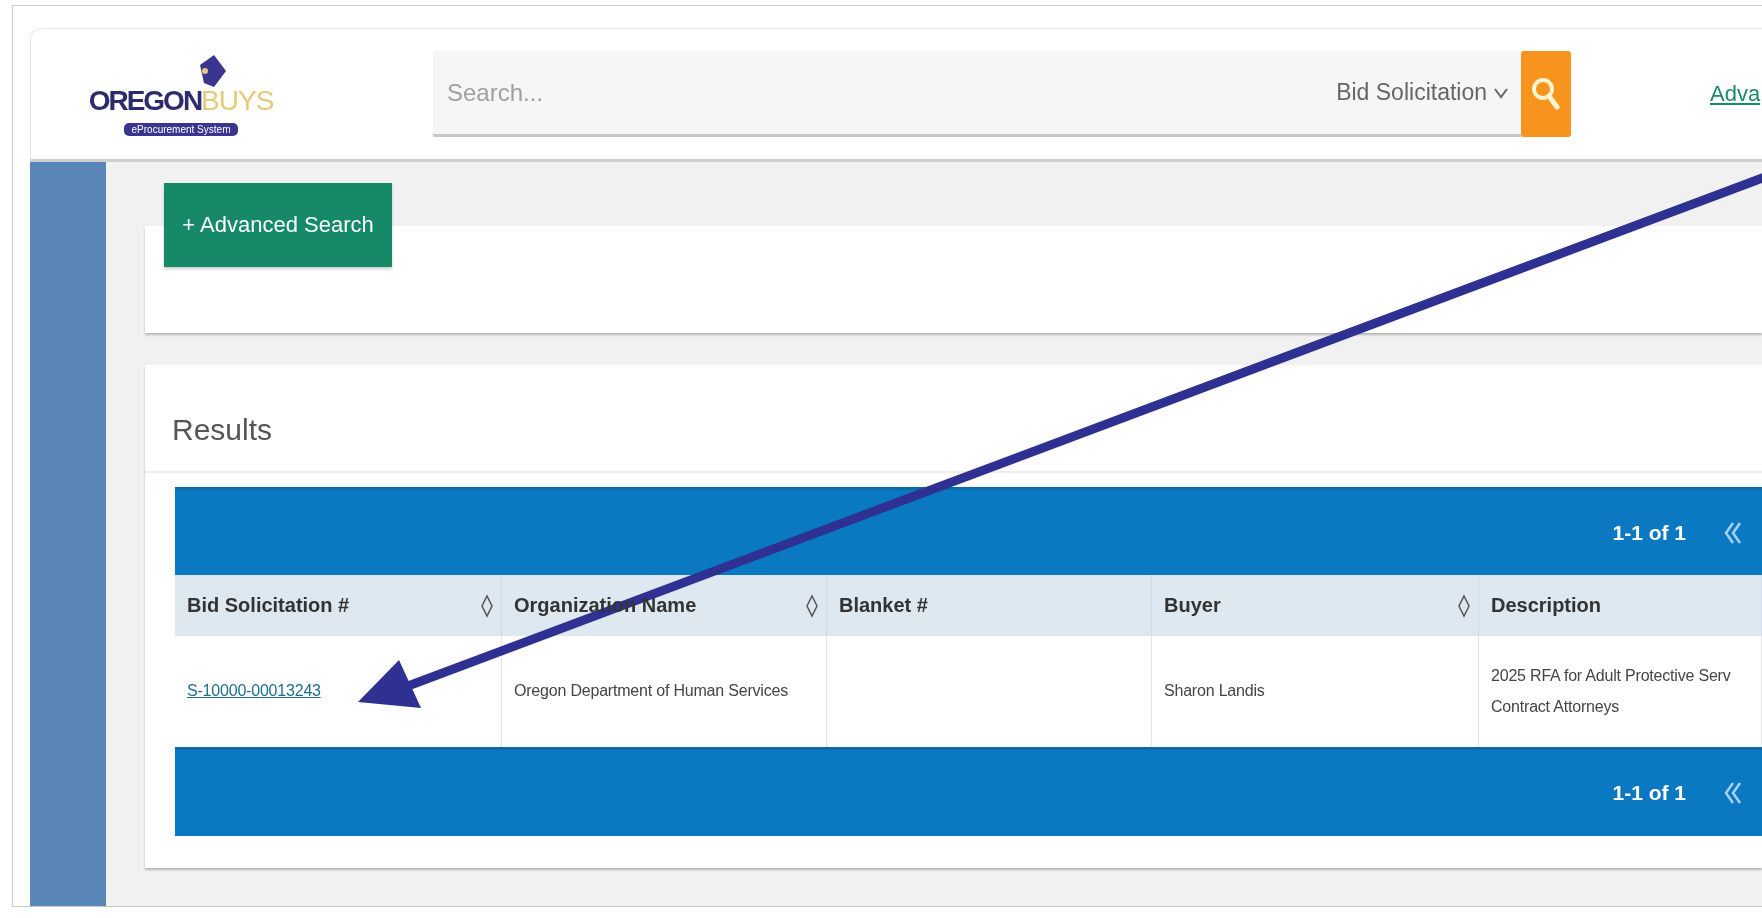 This screenshot has width=1762, height=918. I want to click on column-label: Blanket #, so click(883, 605).